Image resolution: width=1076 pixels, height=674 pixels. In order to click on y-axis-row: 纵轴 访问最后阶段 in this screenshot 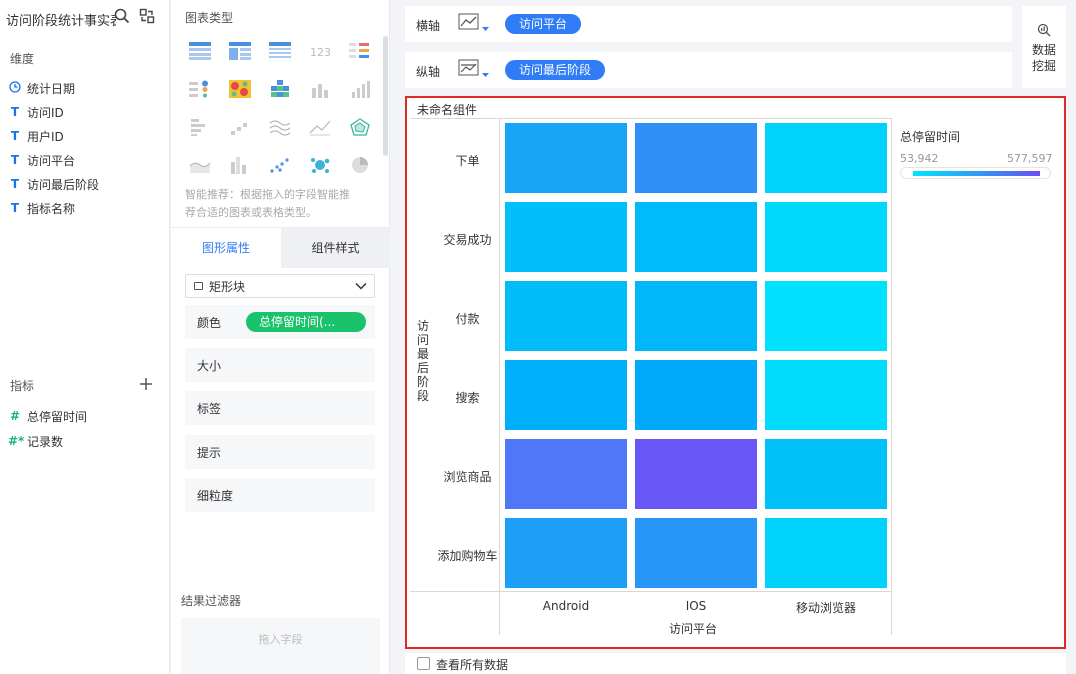, I will do `click(708, 70)`.